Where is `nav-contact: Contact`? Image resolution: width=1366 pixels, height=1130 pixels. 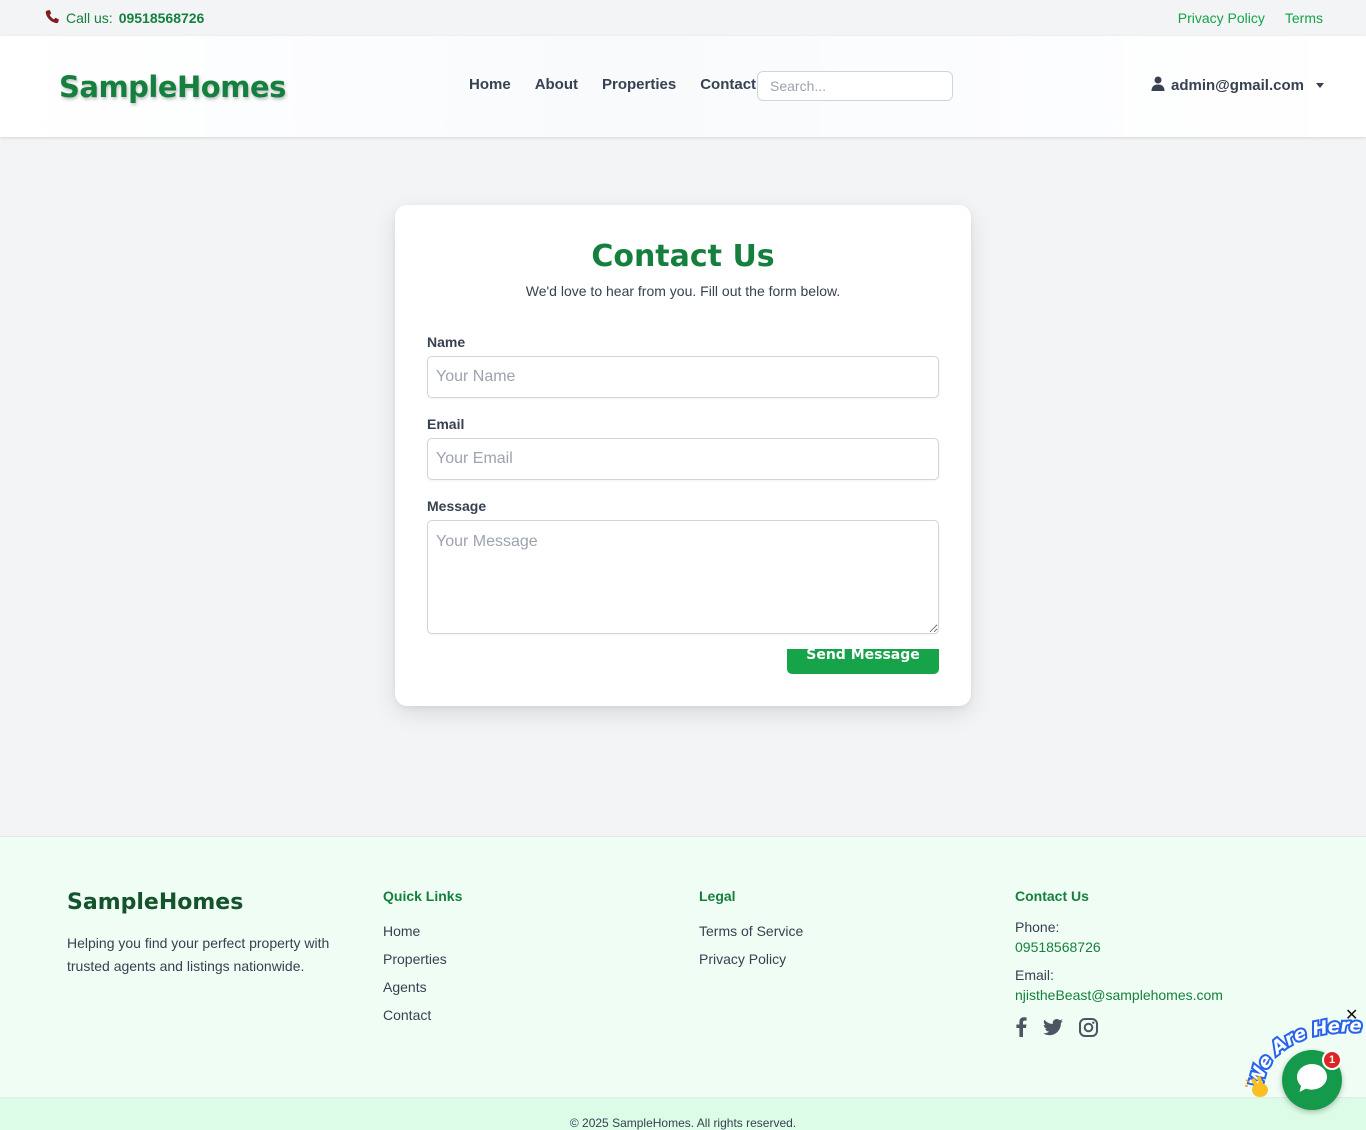
nav-contact: Contact is located at coordinates (728, 84).